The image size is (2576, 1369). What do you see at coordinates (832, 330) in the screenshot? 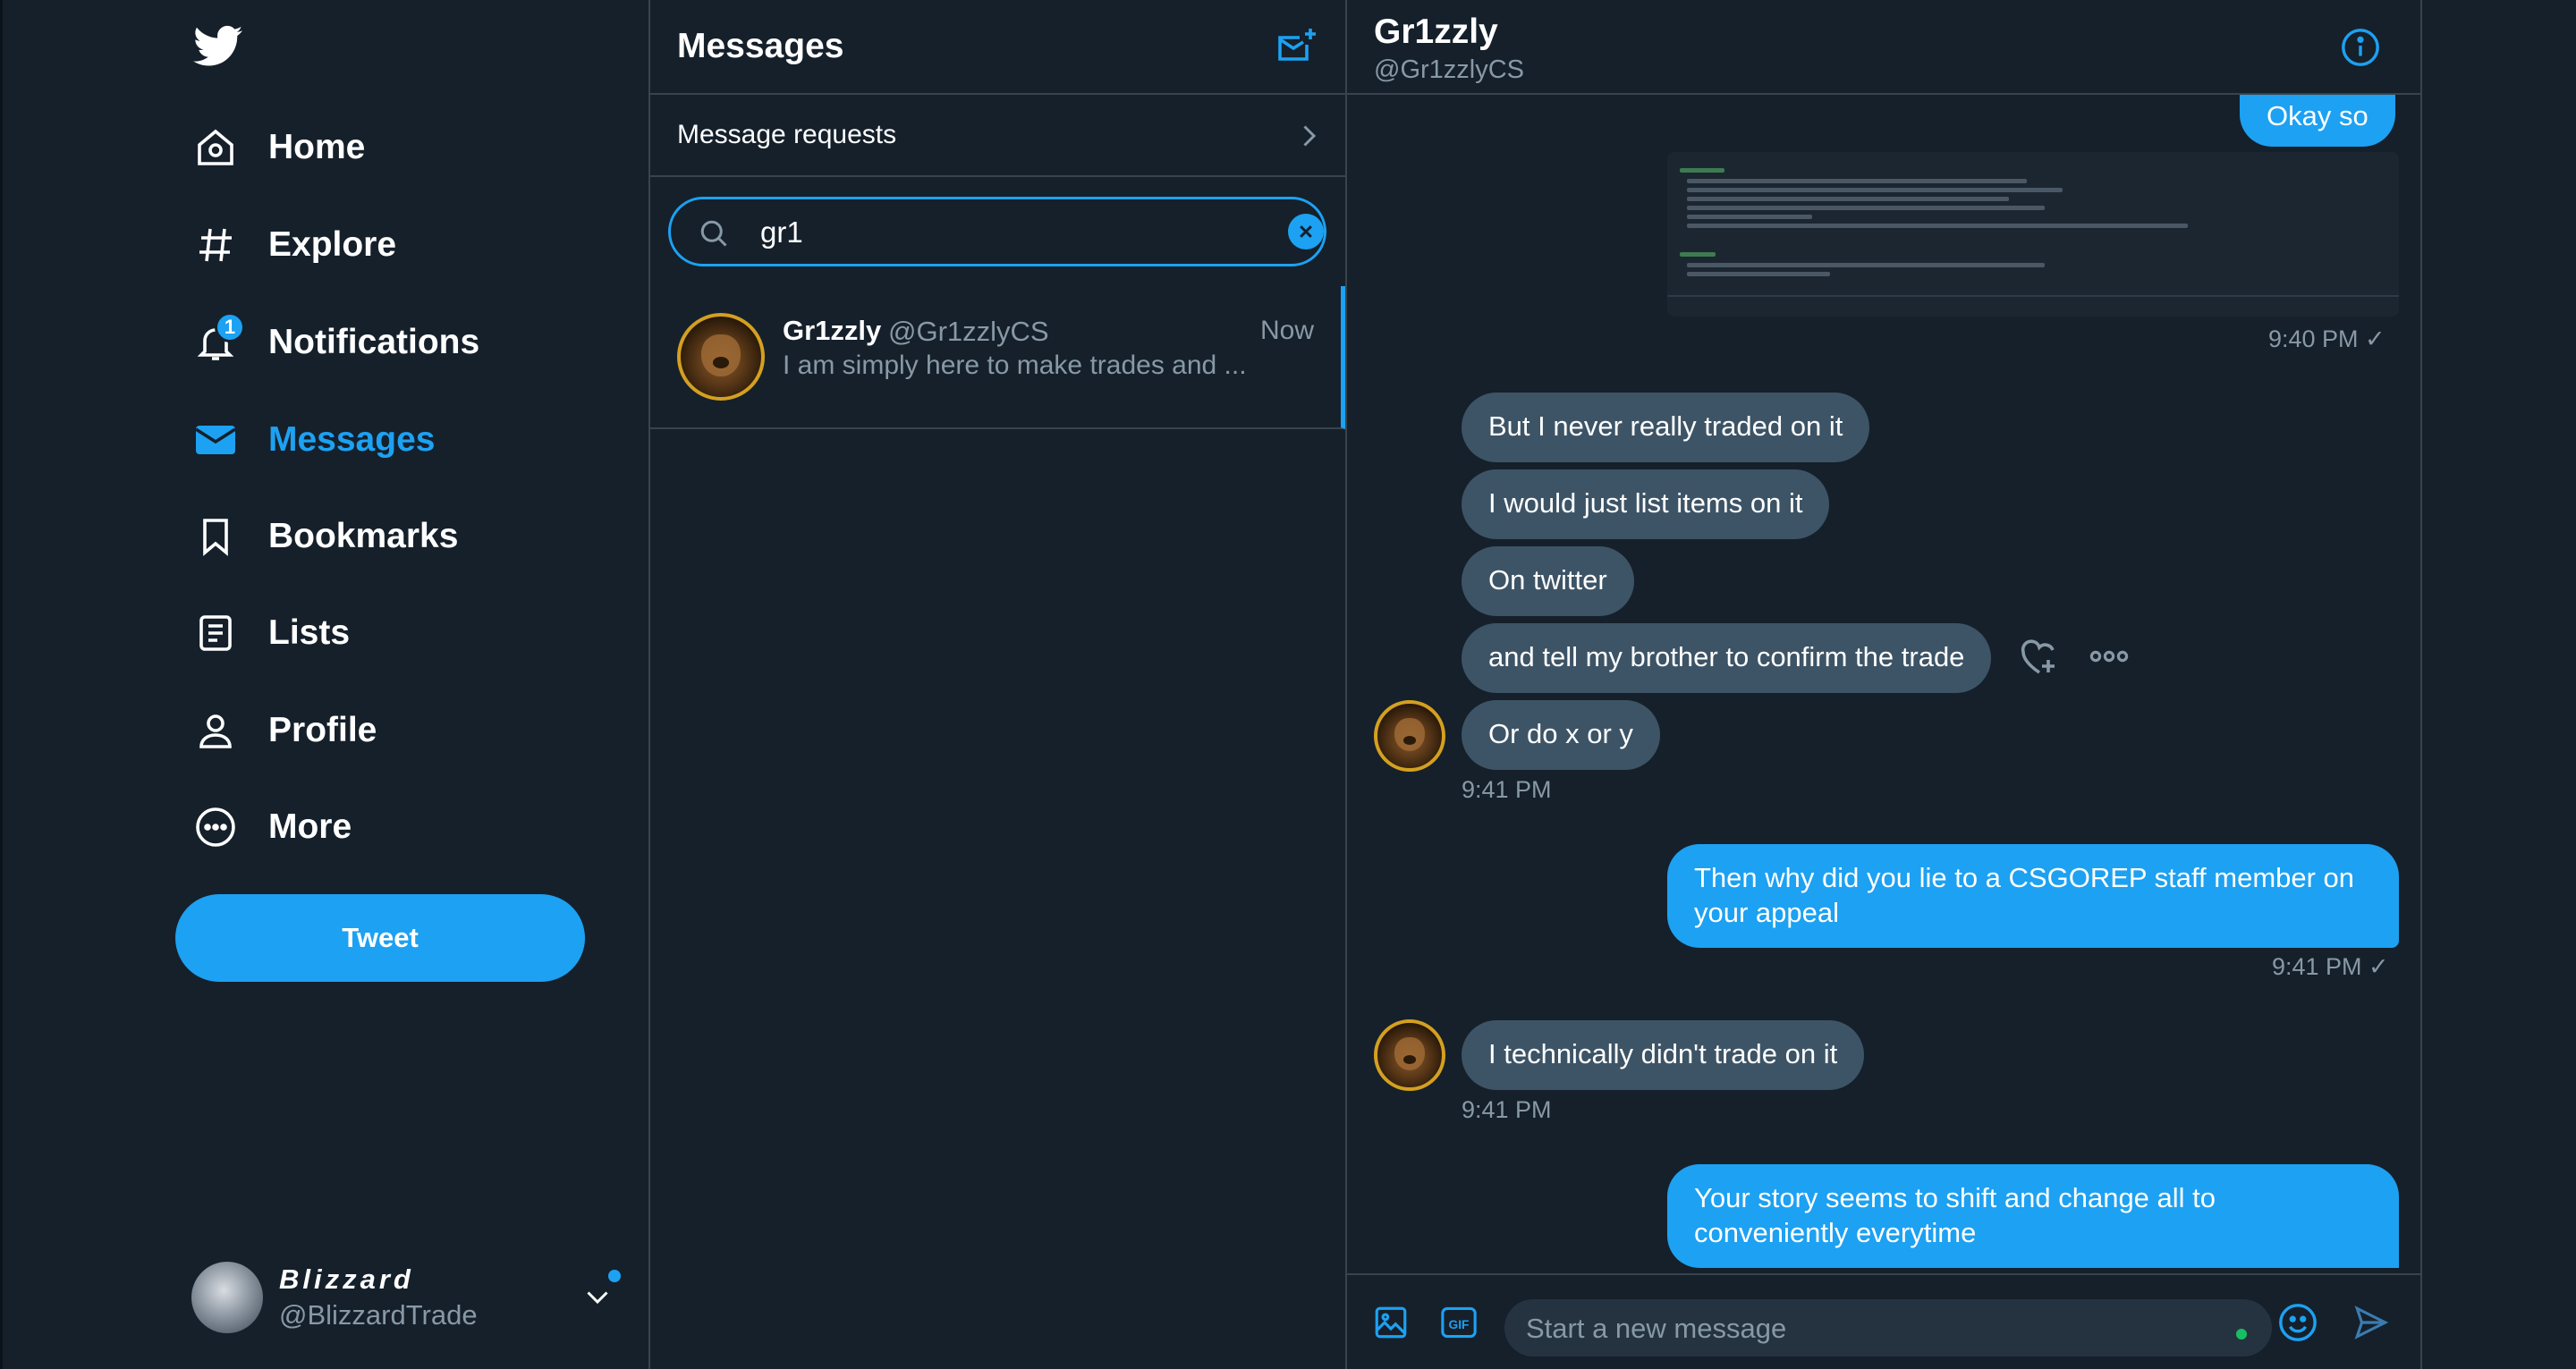
I see `conversation-name: Gr1zzly` at bounding box center [832, 330].